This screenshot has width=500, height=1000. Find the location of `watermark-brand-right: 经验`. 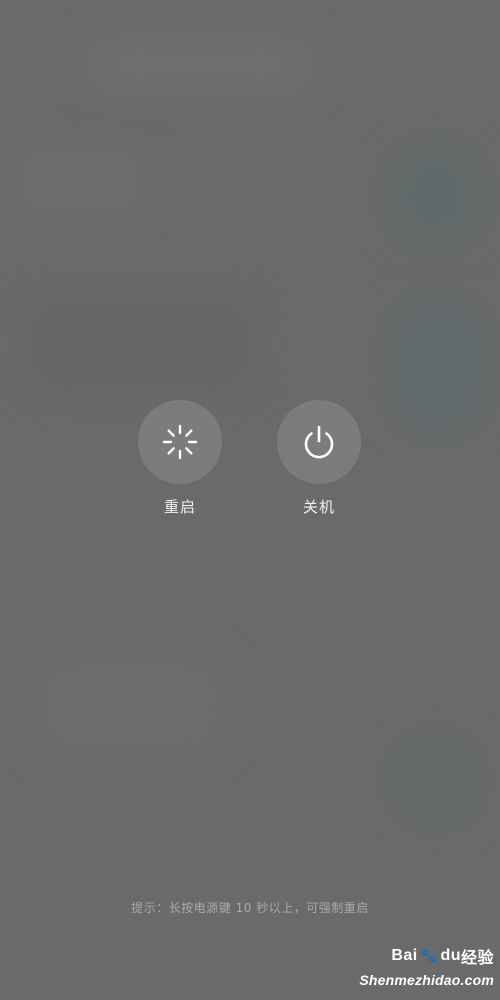

watermark-brand-right: 经验 is located at coordinates (477, 958).